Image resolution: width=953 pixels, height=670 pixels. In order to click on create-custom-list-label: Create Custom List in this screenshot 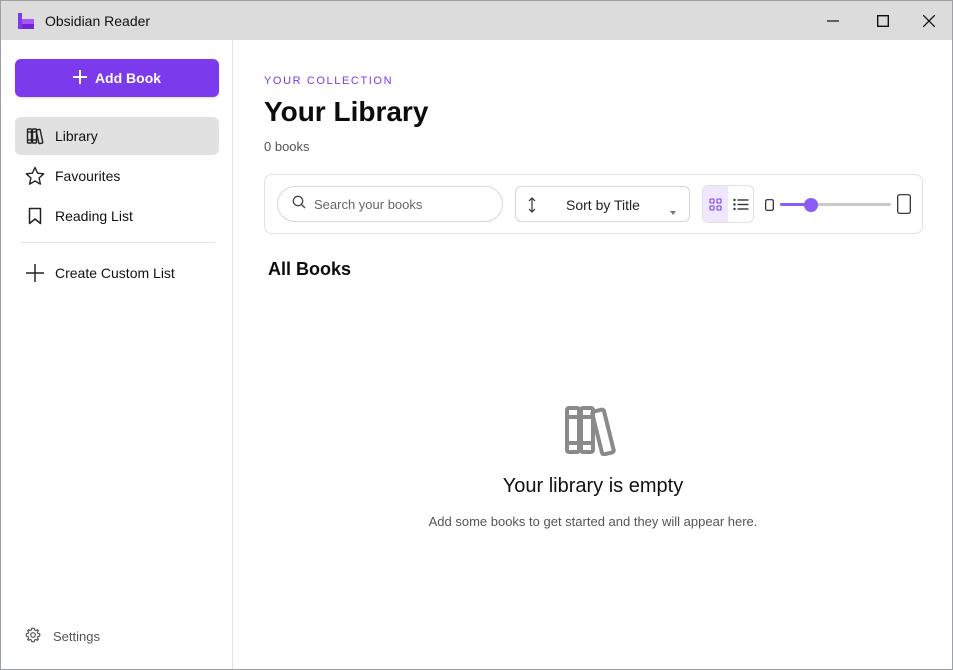, I will do `click(115, 273)`.